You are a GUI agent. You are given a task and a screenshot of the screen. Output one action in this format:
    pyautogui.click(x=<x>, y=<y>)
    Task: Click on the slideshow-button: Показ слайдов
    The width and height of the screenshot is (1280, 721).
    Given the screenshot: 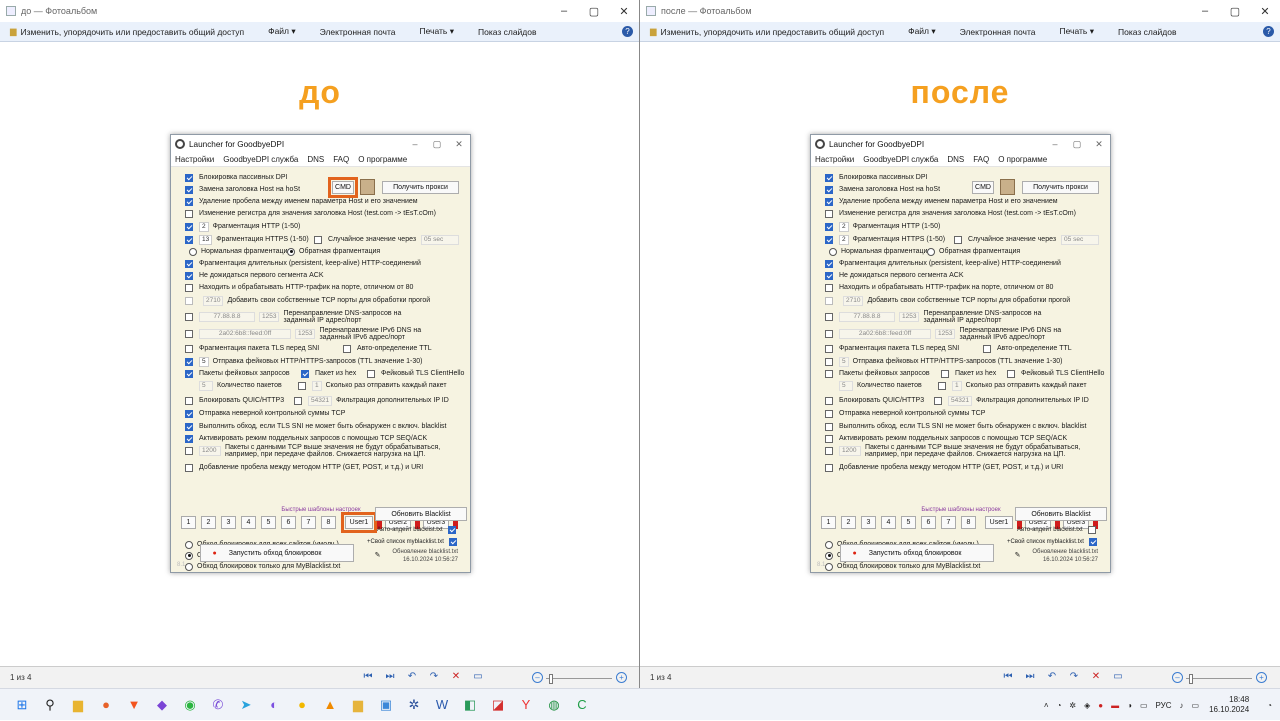 What is the action you would take?
    pyautogui.click(x=507, y=32)
    